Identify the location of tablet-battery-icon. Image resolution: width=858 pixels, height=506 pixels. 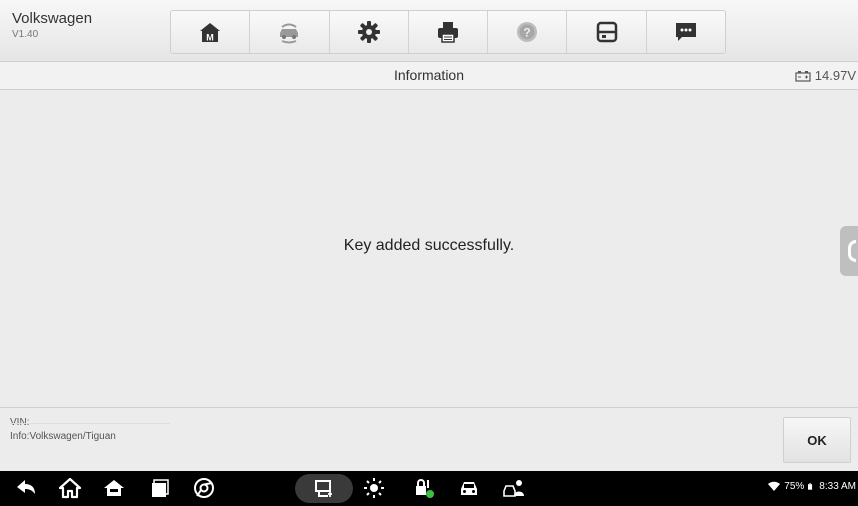
(810, 486).